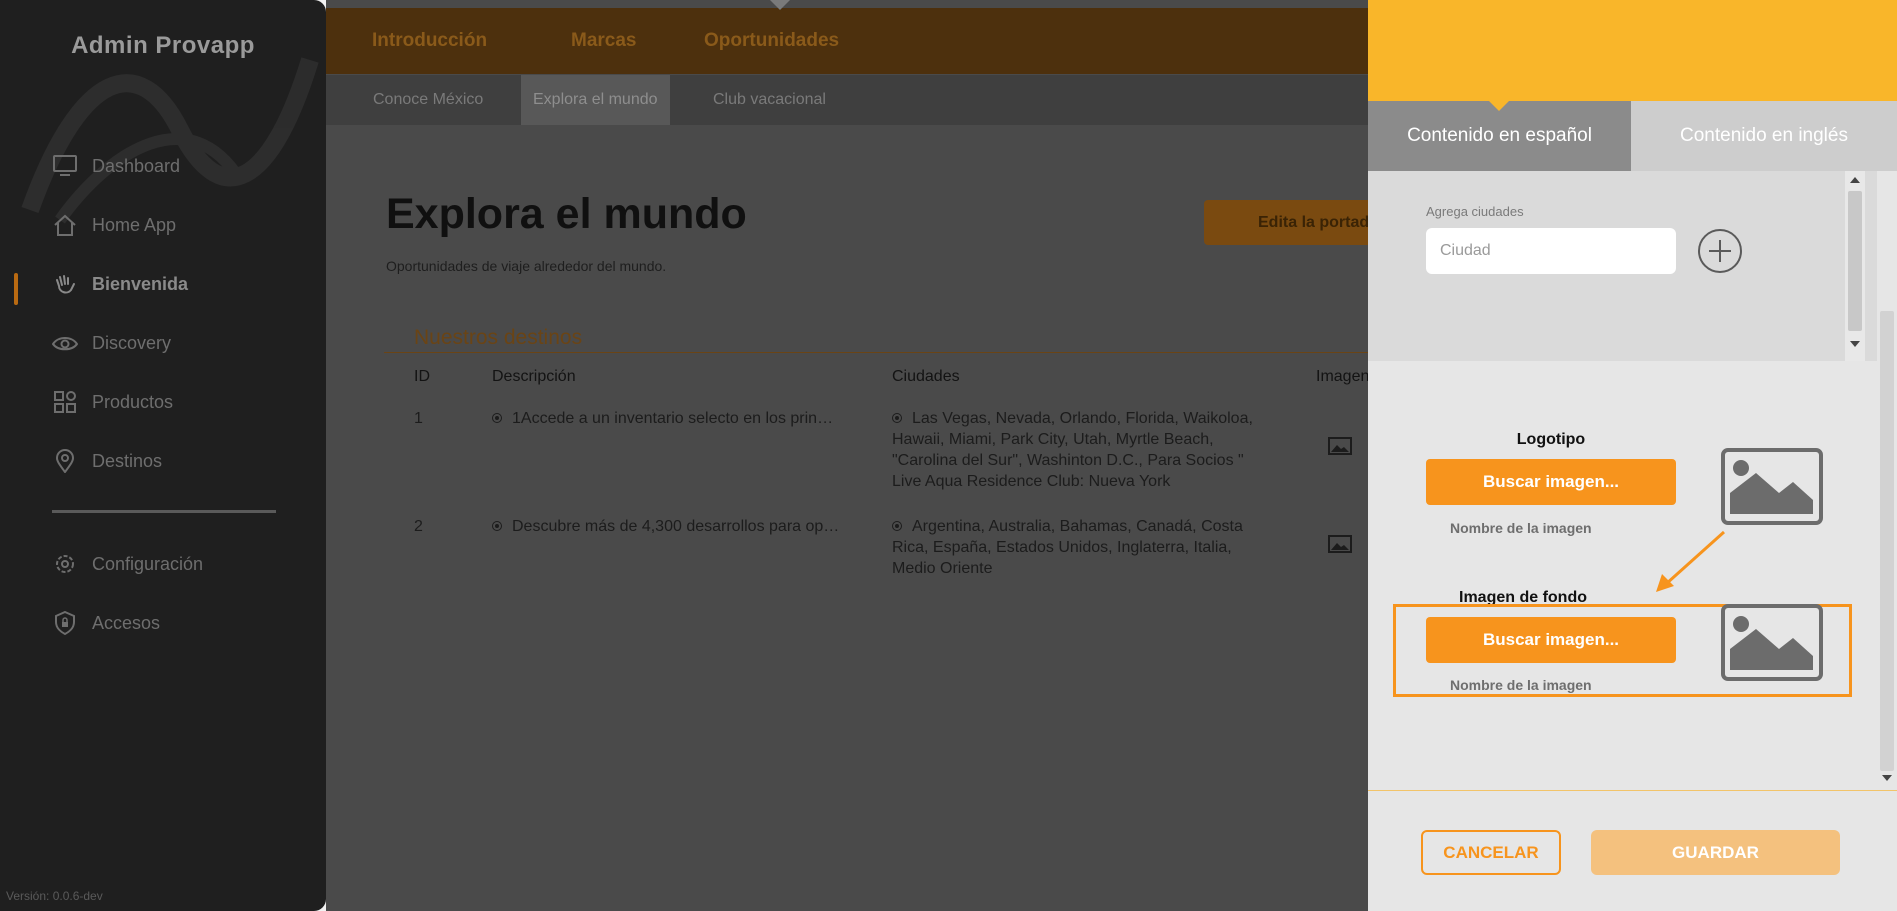  Describe the element at coordinates (65, 343) in the screenshot. I see `eye-icon` at that location.